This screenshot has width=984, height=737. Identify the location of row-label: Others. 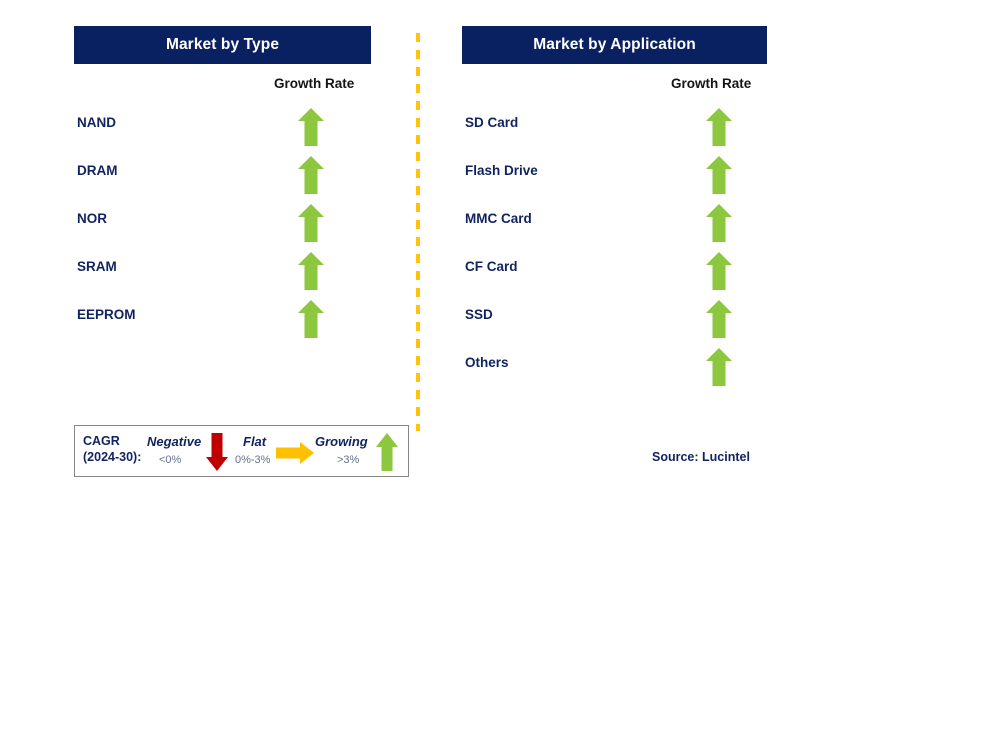
(487, 362).